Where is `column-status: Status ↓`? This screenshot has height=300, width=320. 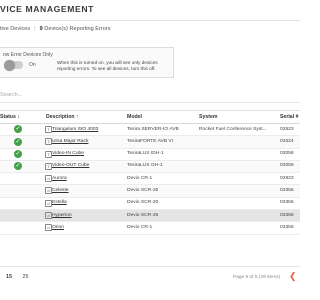 column-status: Status ↓ is located at coordinates (10, 117).